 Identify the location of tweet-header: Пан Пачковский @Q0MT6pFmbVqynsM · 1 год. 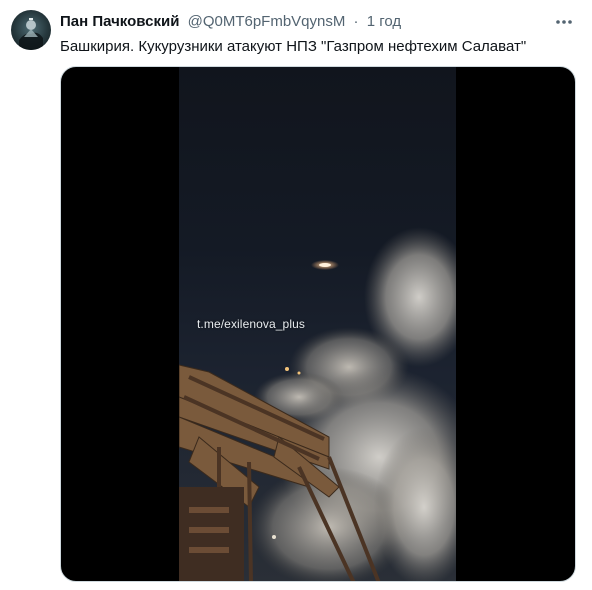
(230, 22).